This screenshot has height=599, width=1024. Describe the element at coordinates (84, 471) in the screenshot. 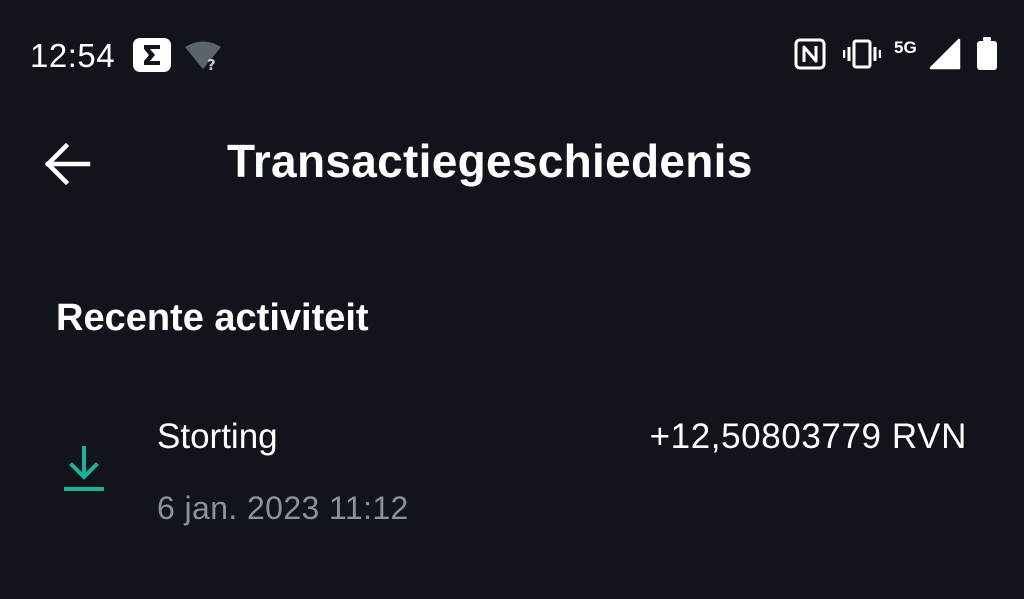

I see `download-icon` at that location.